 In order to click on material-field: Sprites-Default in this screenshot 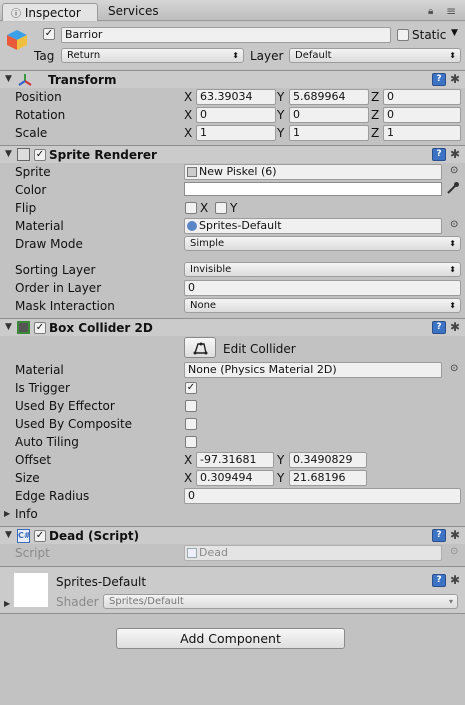, I will do `click(313, 226)`.